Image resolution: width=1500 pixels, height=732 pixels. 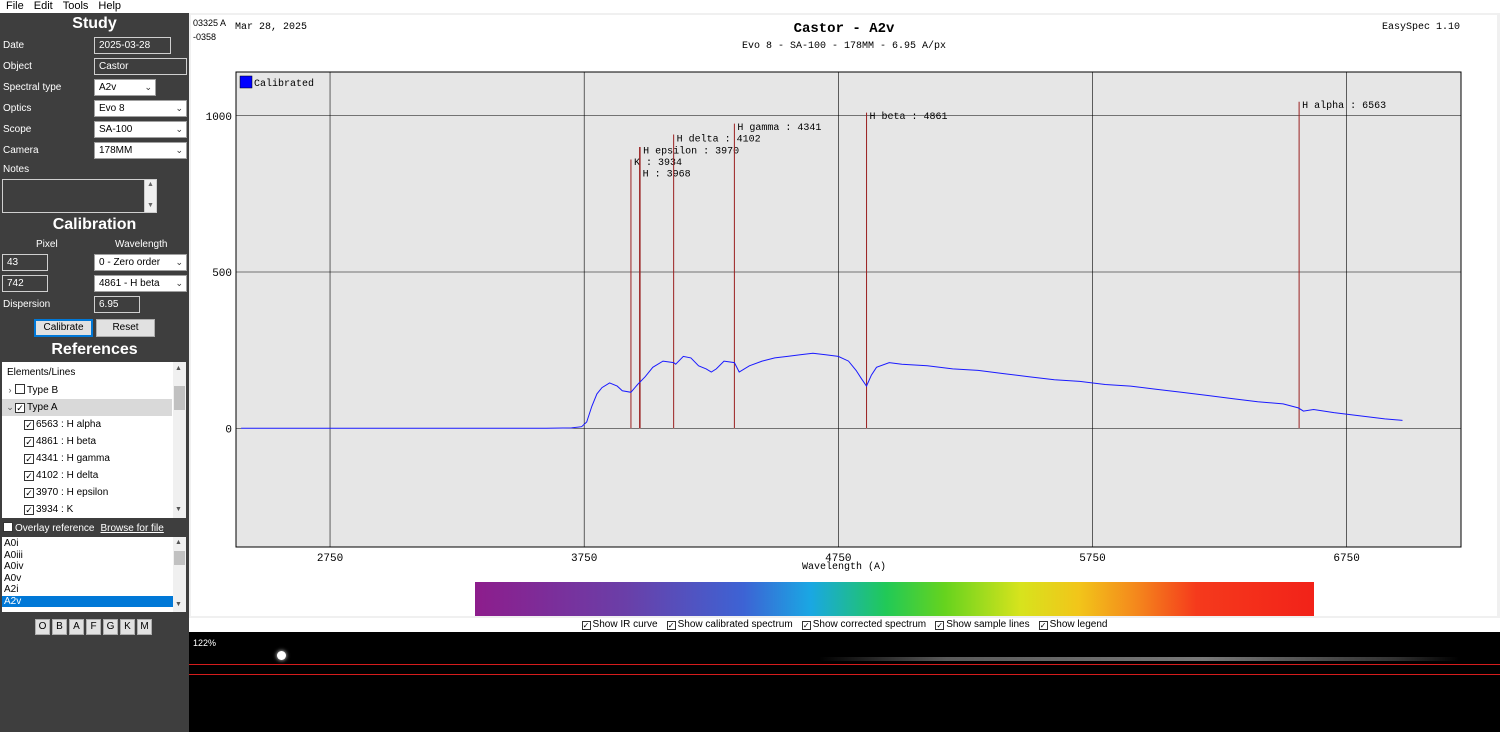 What do you see at coordinates (284, 84) in the screenshot?
I see `legend-entry: Calibrated` at bounding box center [284, 84].